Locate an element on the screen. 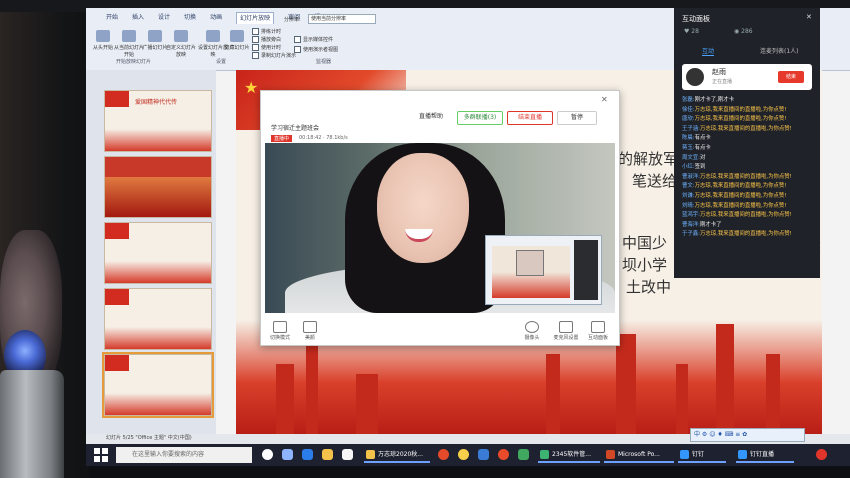 This screenshot has width=850, height=478. ime-toolbar: 中 ⚙ ☺ ♦ ⌨ ≡ ✿ is located at coordinates (747, 435).